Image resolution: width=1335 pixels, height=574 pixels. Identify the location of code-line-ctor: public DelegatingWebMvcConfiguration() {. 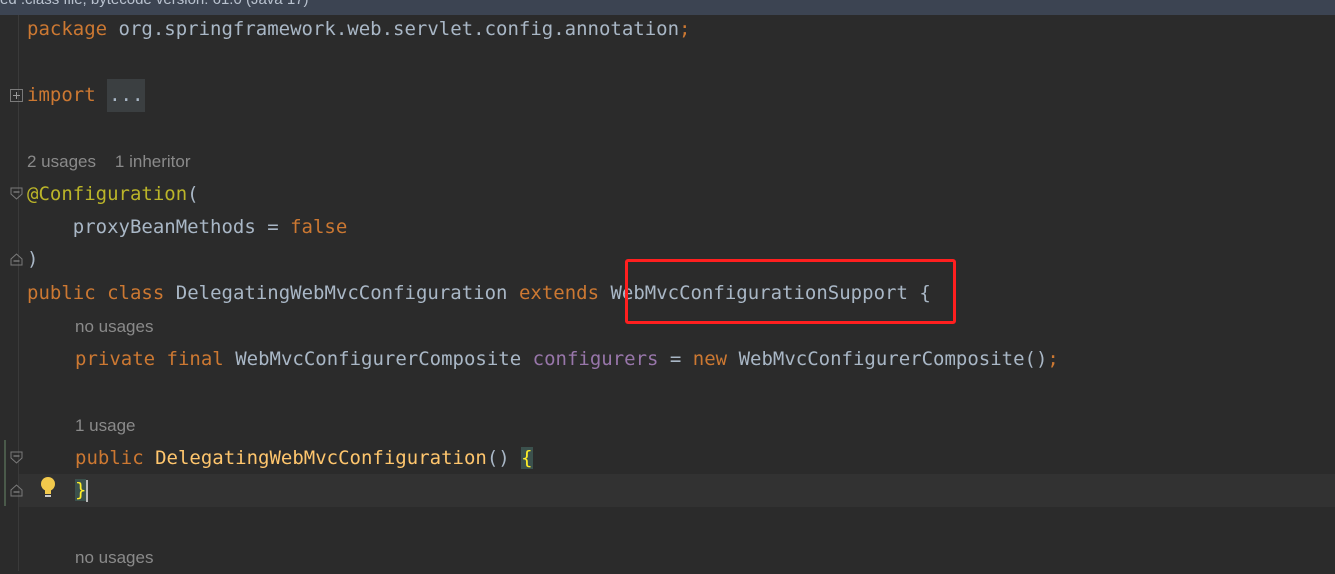
(304, 458).